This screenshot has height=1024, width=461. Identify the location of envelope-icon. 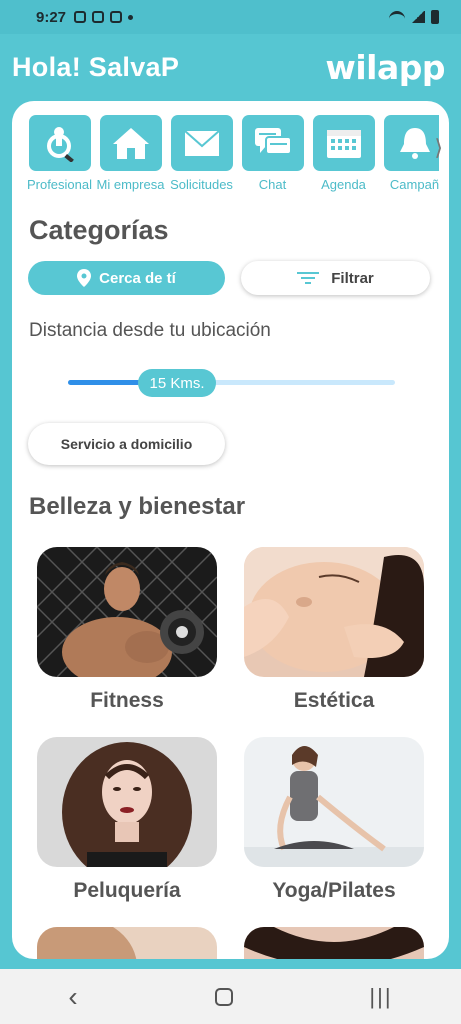
(201, 143).